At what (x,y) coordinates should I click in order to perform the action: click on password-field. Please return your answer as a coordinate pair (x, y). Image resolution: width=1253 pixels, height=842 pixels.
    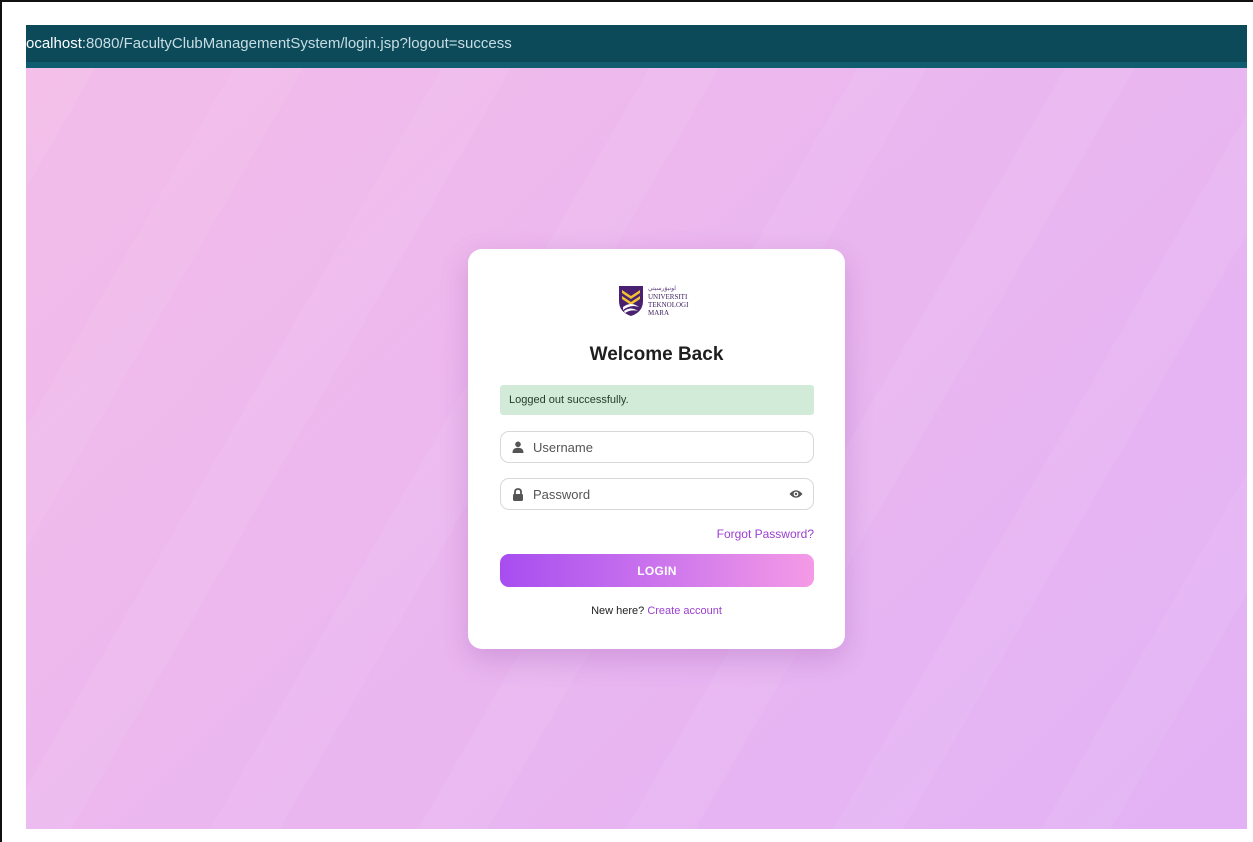
    Looking at the image, I should click on (657, 494).